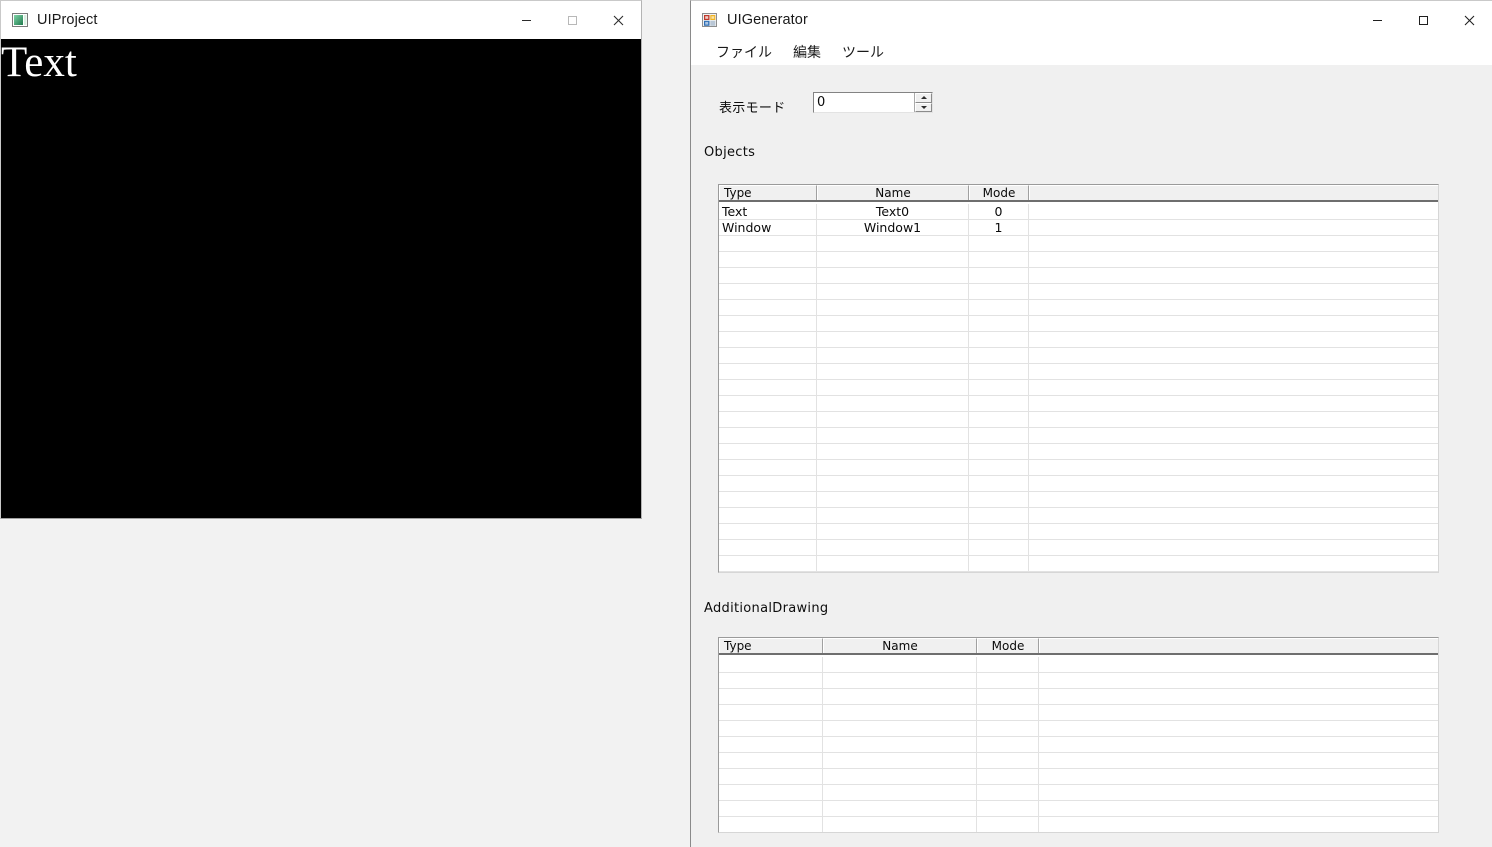 The image size is (1492, 847). Describe the element at coordinates (1078, 228) in the screenshot. I see `objects-row: Window Window1 1` at that location.